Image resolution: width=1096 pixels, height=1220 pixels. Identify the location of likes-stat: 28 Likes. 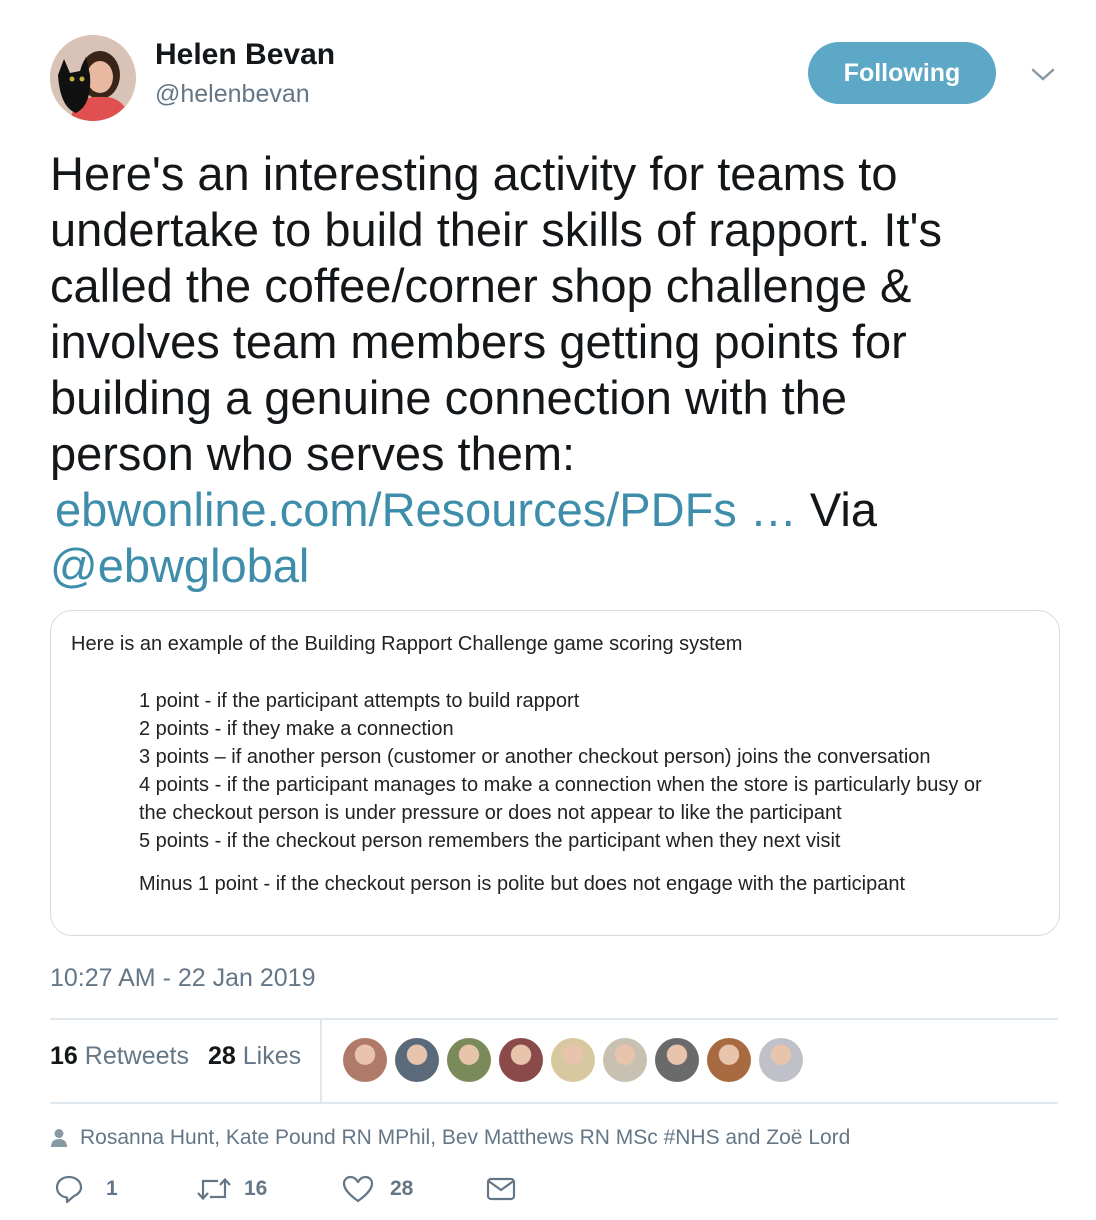
(254, 1056).